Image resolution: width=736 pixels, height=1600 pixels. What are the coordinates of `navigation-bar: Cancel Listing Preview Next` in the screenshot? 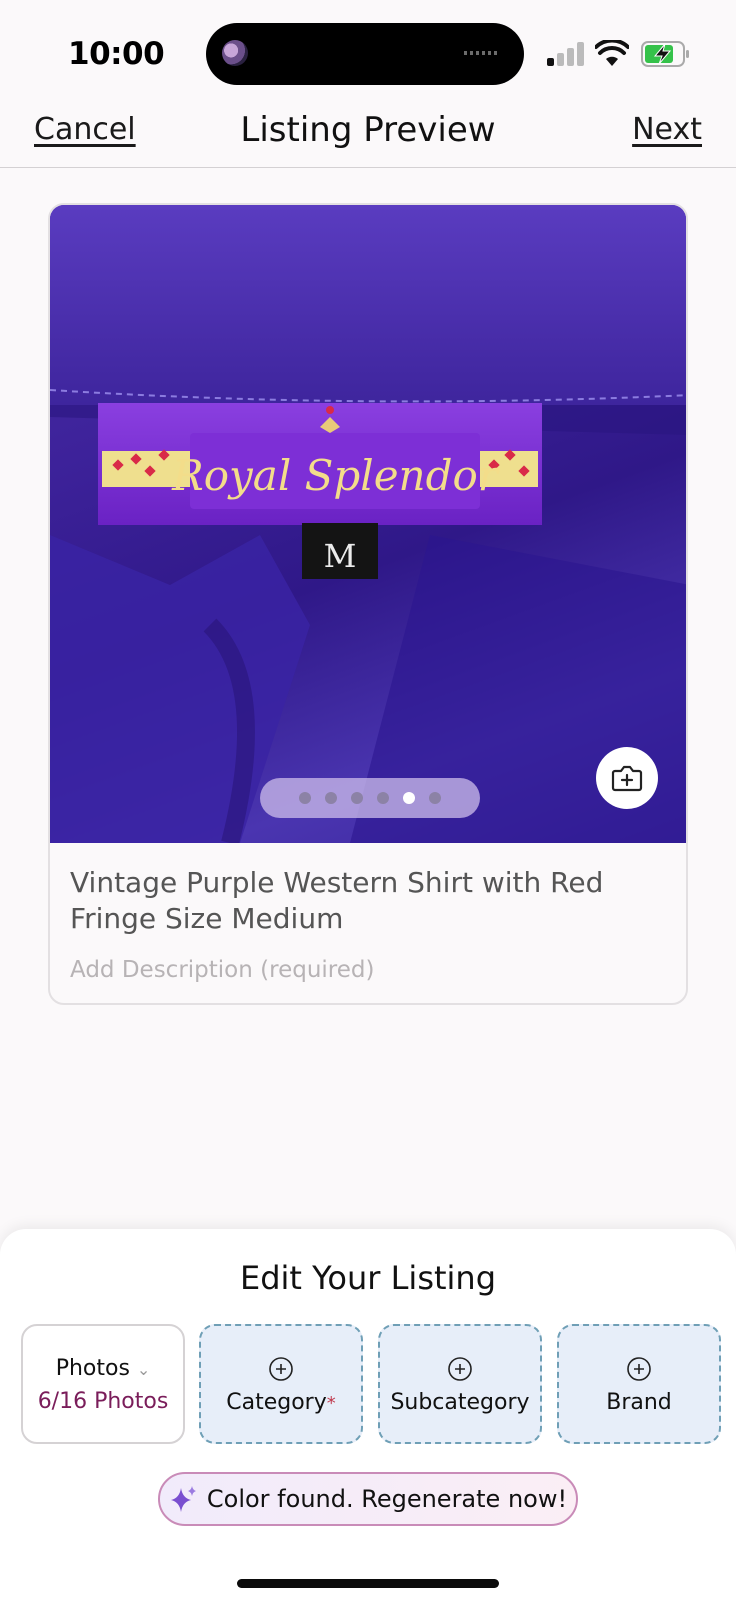 It's located at (368, 136).